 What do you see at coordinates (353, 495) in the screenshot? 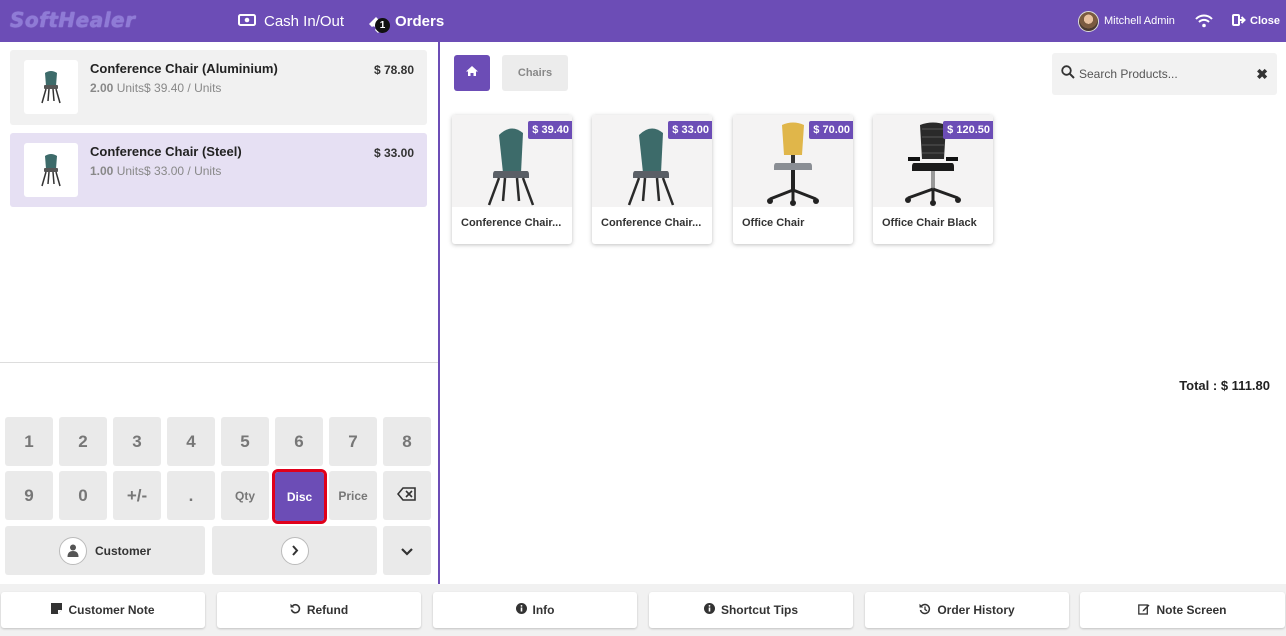
I see `price-mode-button: Price` at bounding box center [353, 495].